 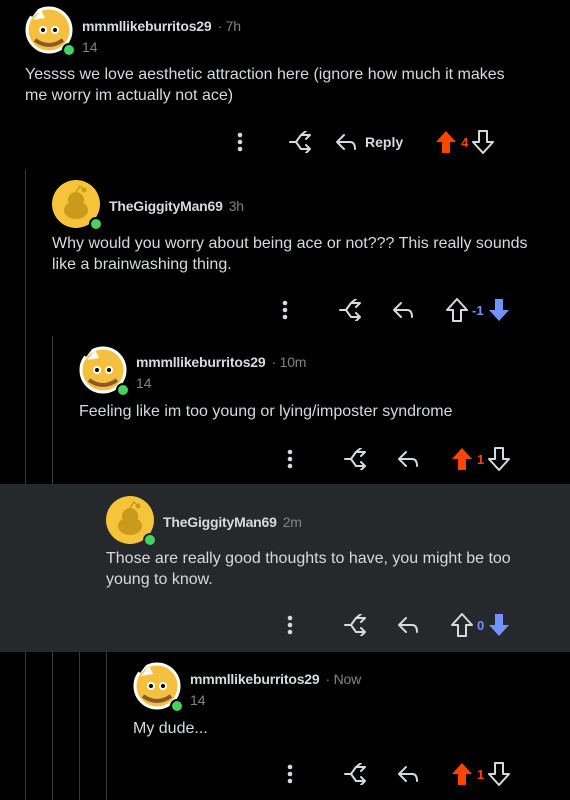 I want to click on vote-count: -1, so click(x=478, y=310).